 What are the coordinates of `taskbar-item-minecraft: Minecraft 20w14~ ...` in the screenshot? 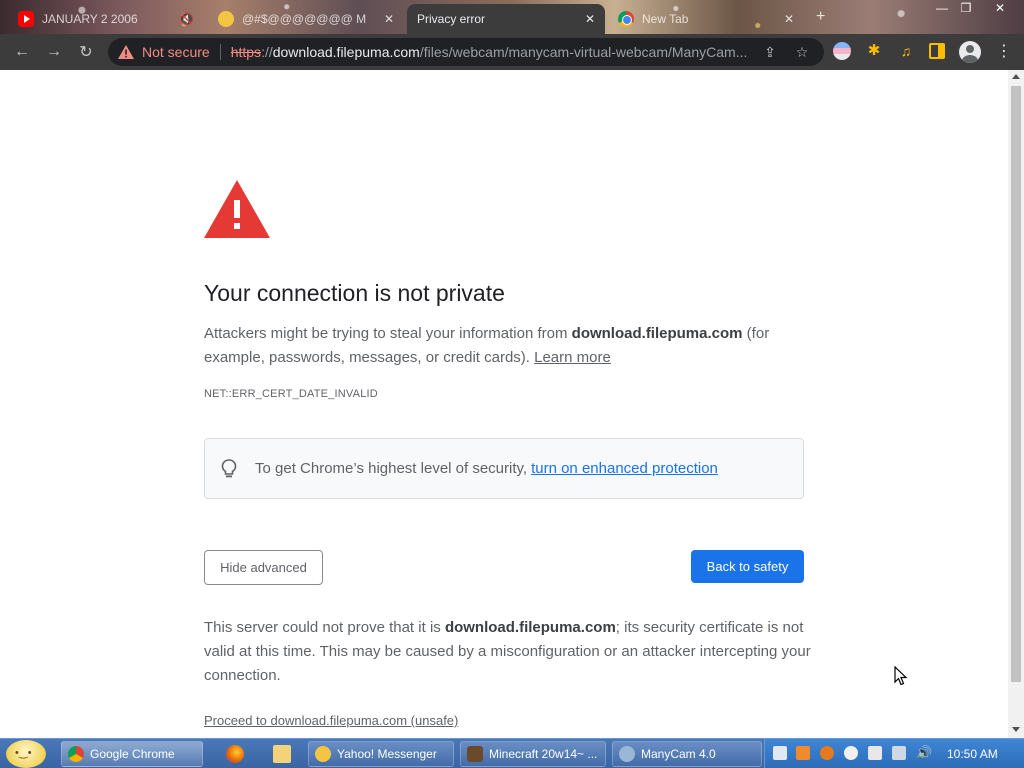 It's located at (533, 754).